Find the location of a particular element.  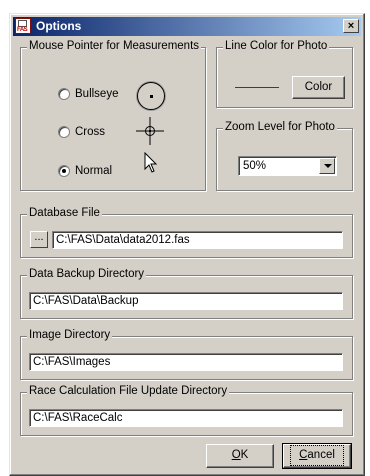

image-directory-group: Image Directory C:\FAS\Images is located at coordinates (186, 354).